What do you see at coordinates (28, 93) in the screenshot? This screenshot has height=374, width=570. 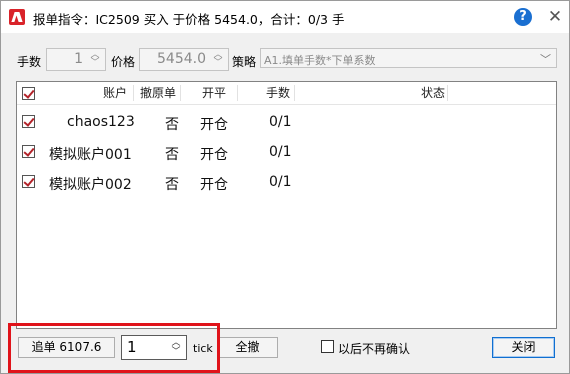 I see `select-all-checkbox` at bounding box center [28, 93].